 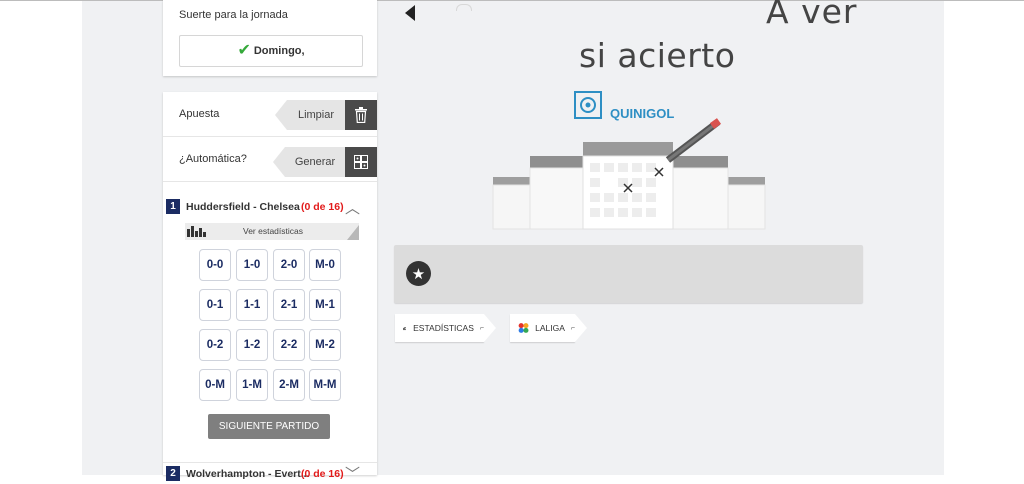 I want to click on tab-handle, so click(x=464, y=7).